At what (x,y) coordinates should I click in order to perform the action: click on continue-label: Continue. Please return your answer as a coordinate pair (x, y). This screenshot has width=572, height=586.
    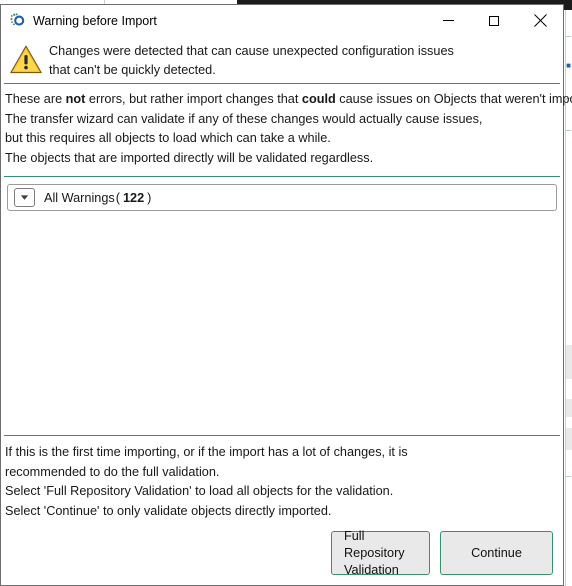
    Looking at the image, I should click on (496, 552).